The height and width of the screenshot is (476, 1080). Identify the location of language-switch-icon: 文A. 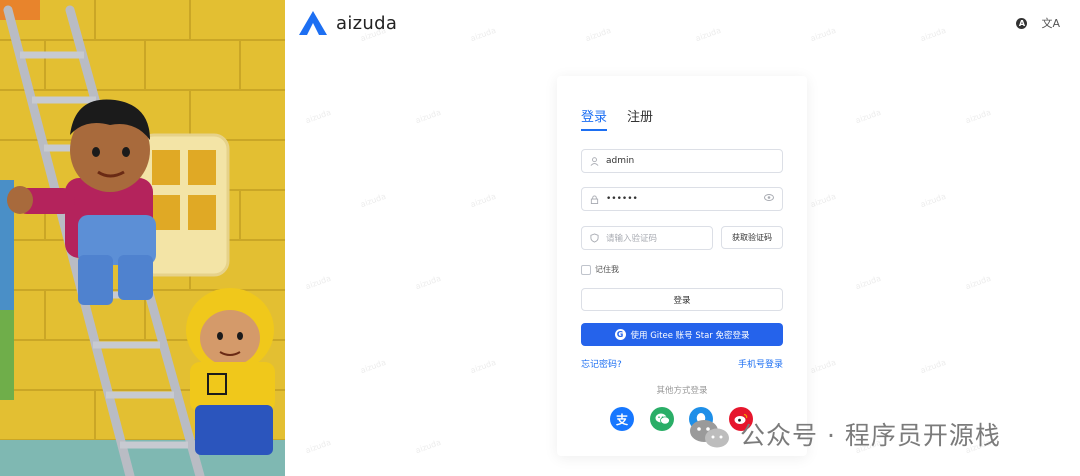
(1050, 23).